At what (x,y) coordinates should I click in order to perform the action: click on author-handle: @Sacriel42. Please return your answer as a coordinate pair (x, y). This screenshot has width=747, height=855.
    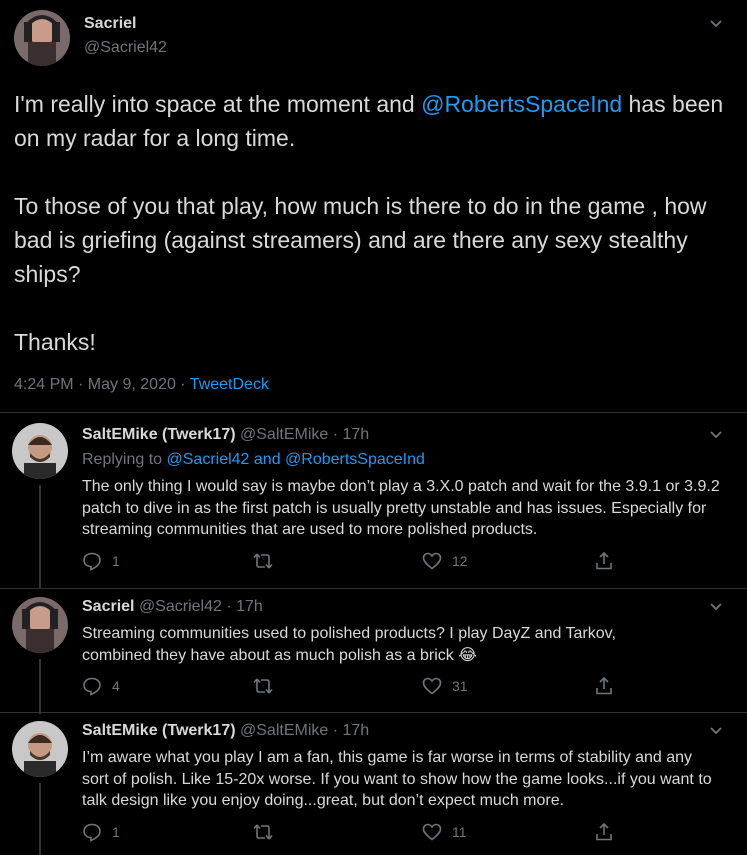
    Looking at the image, I should click on (125, 48).